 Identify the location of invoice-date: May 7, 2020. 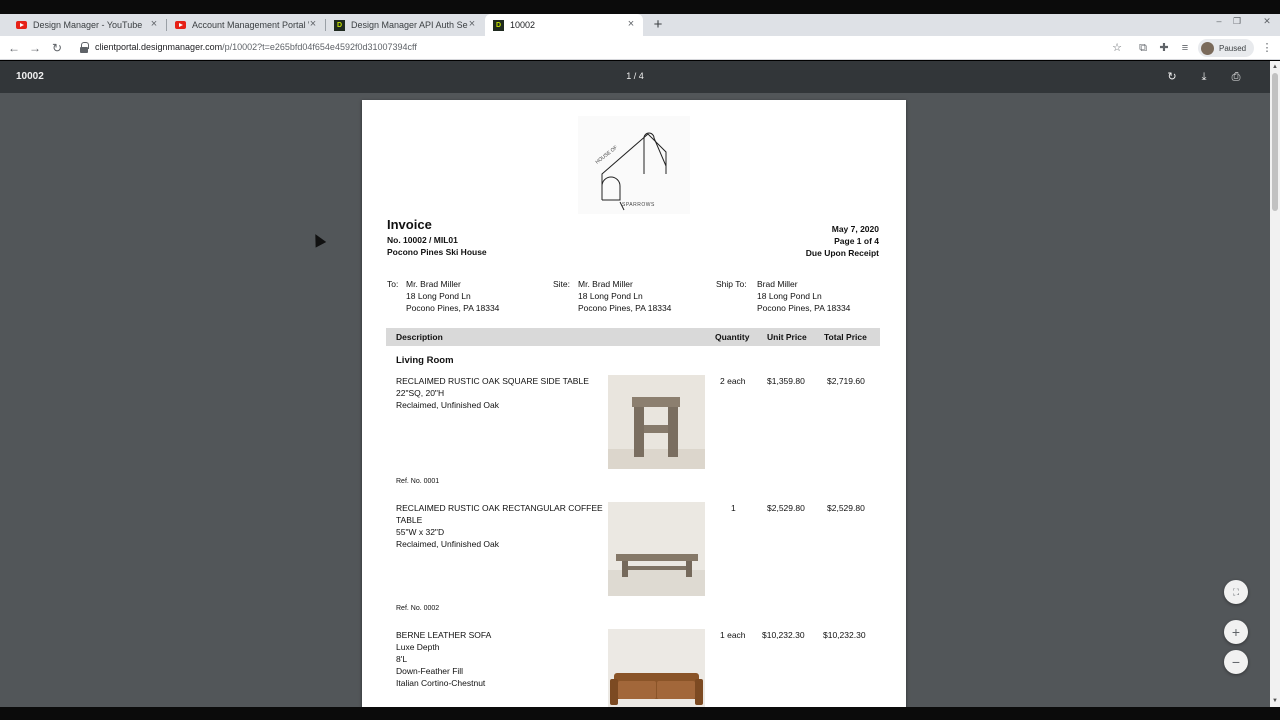
(855, 229).